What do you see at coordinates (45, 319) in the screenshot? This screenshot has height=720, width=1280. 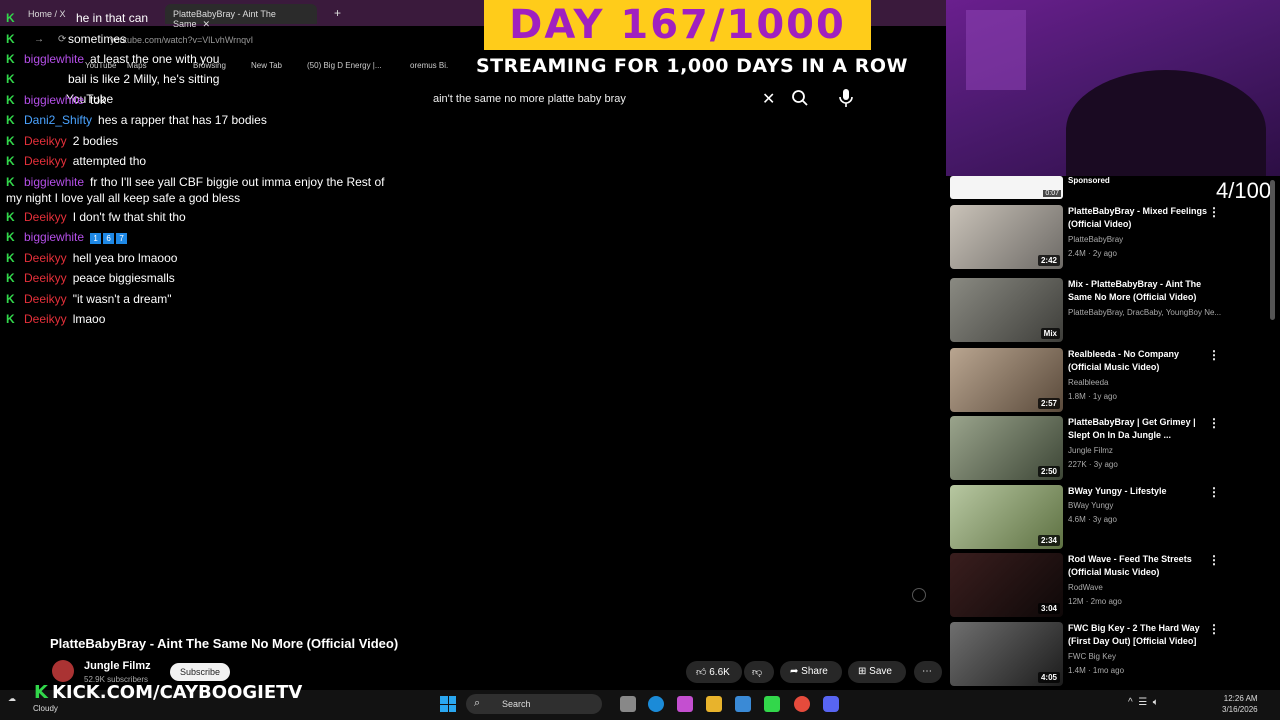 I see `chat-username: Deeikyy` at bounding box center [45, 319].